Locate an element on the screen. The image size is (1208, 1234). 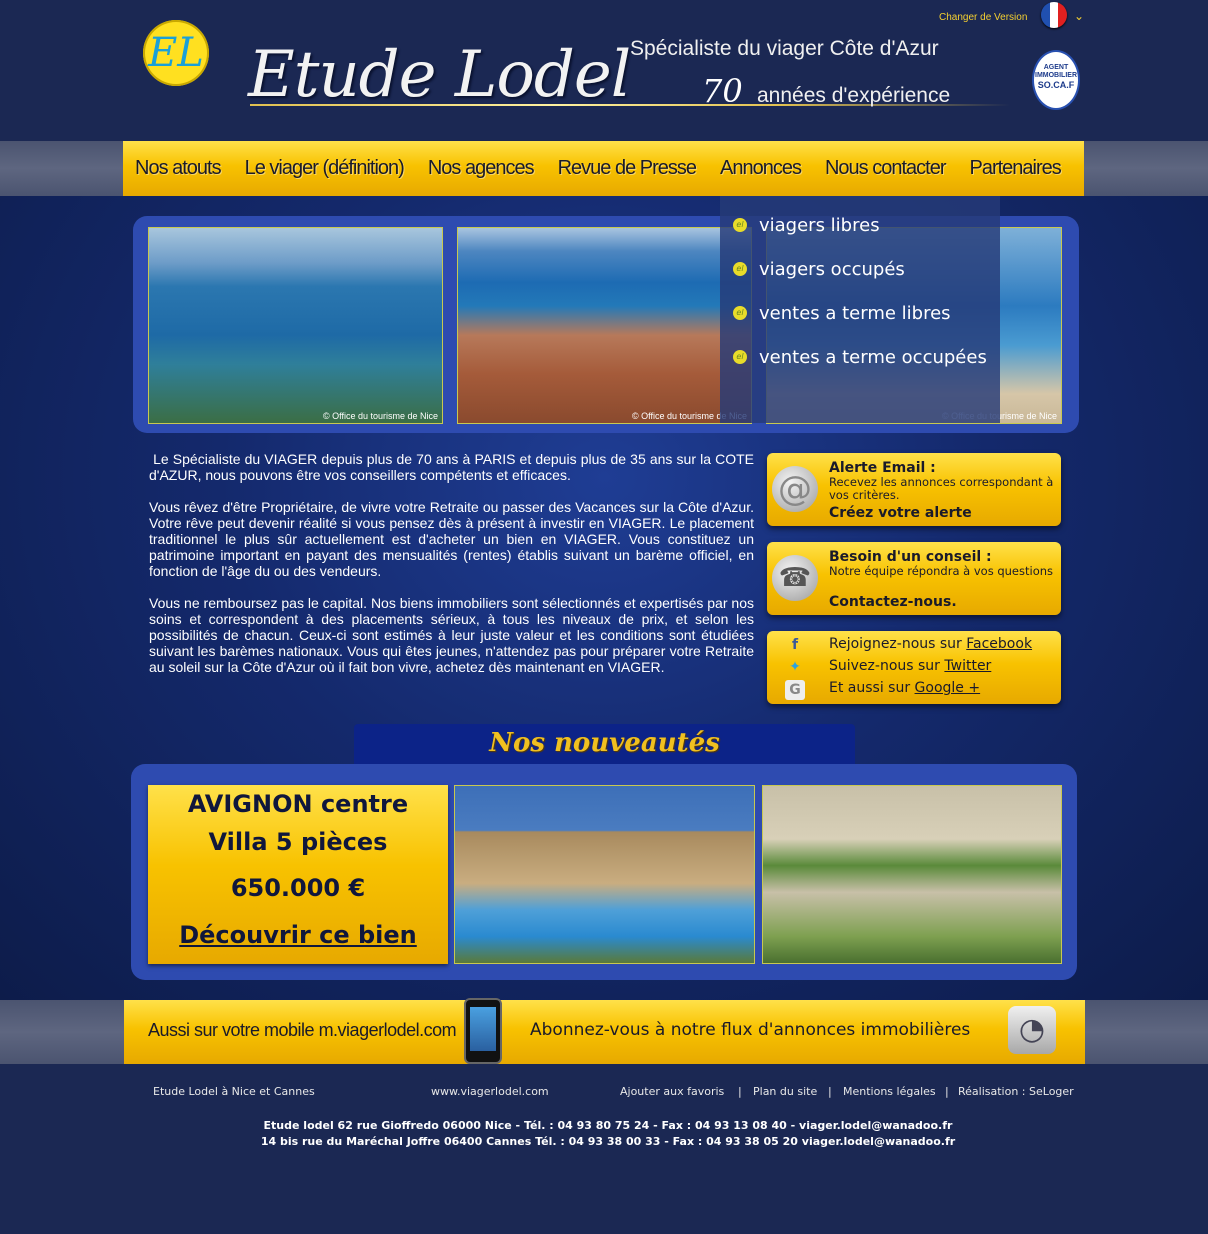
at-icon: @ is located at coordinates (795, 489).